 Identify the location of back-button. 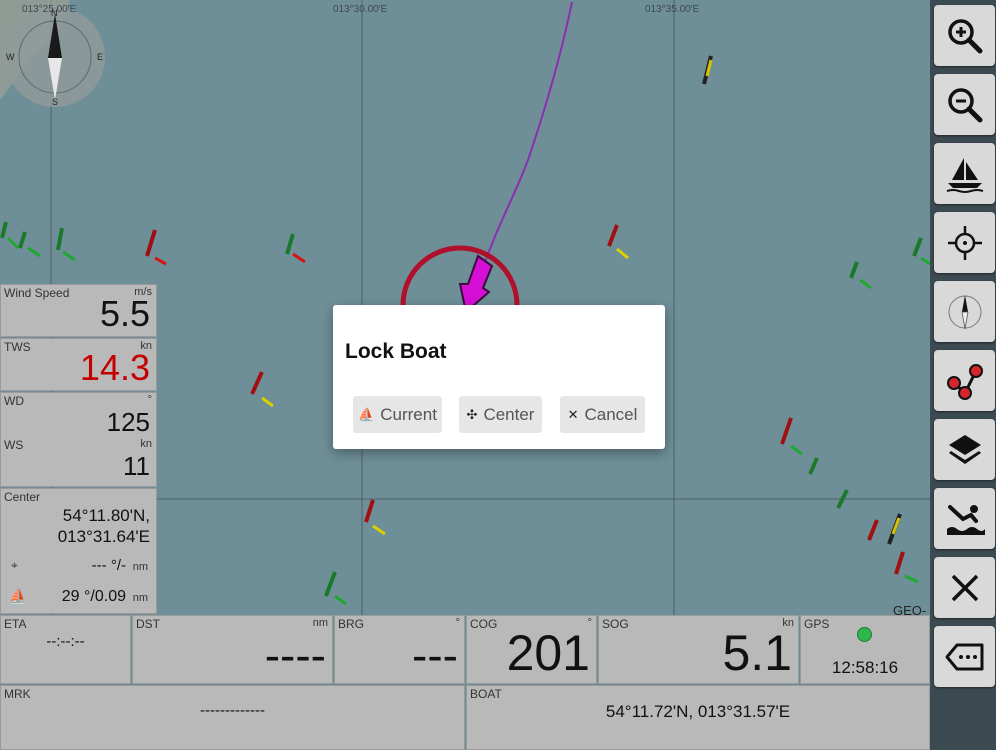
(964, 656).